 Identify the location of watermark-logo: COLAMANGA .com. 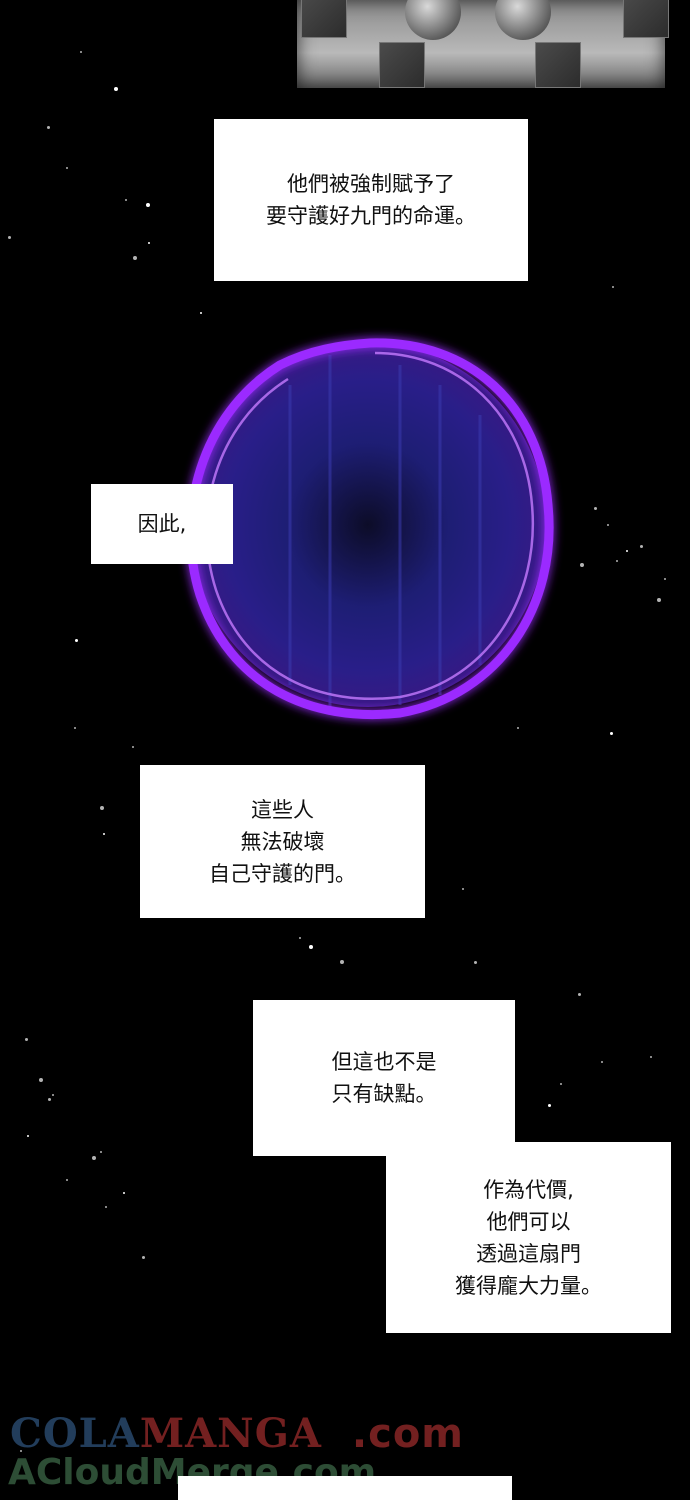
(237, 1433).